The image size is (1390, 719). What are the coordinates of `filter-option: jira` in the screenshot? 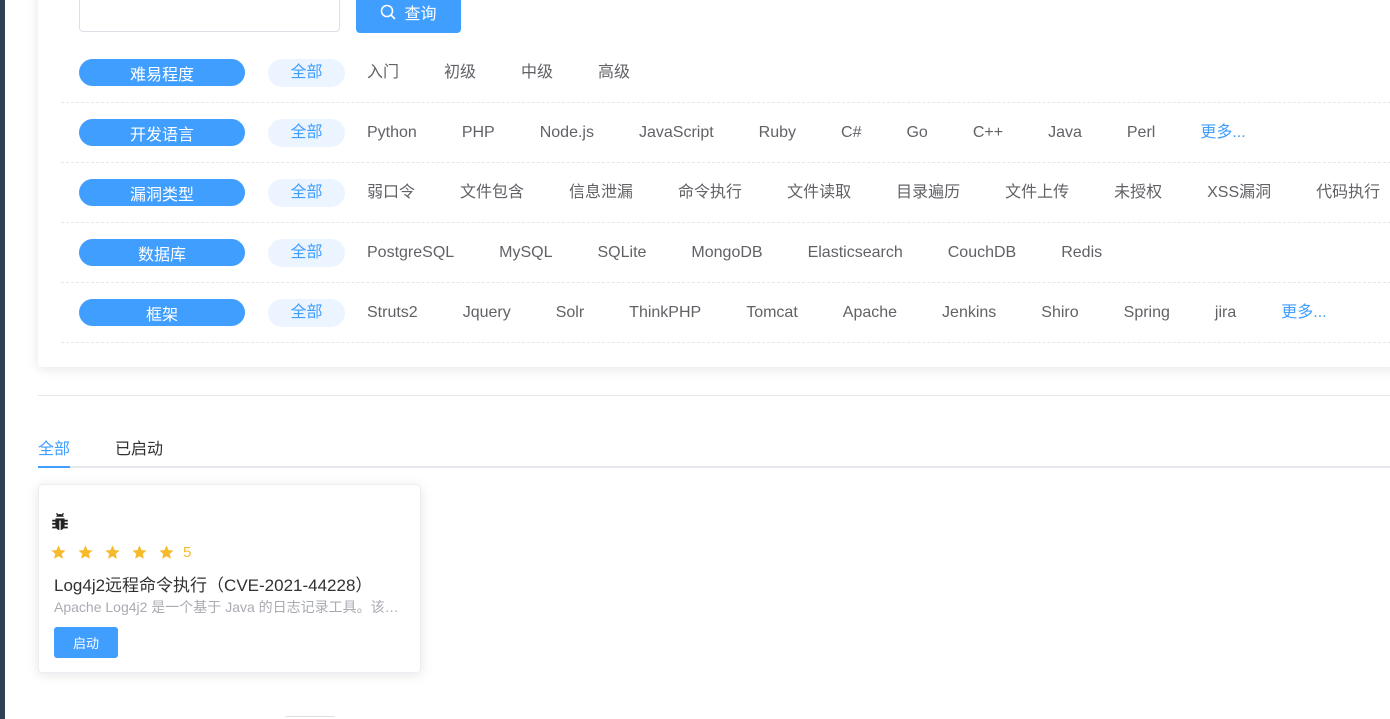 It's located at (1225, 313).